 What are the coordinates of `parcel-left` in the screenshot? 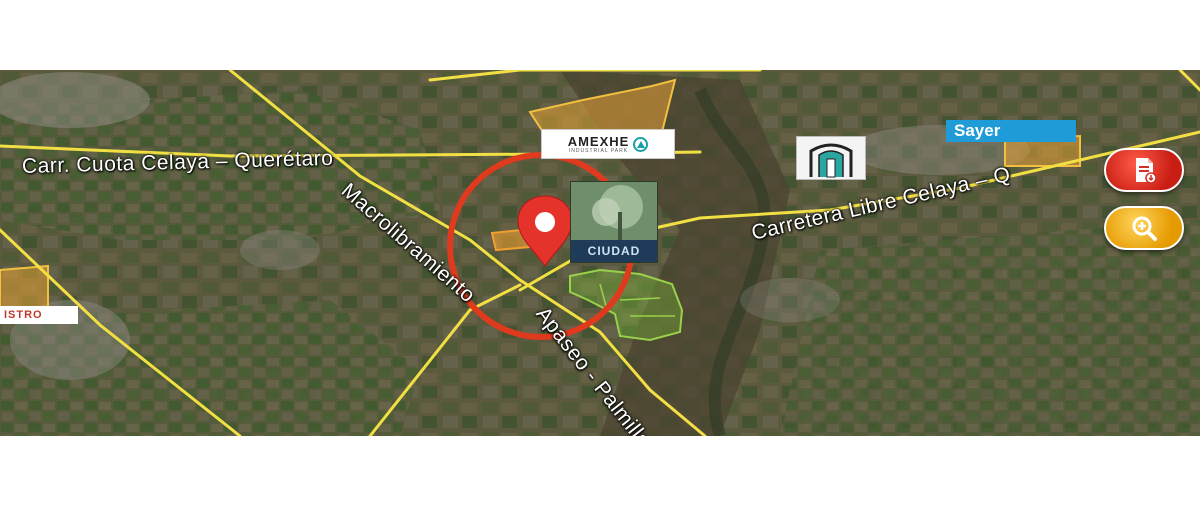 It's located at (24, 287).